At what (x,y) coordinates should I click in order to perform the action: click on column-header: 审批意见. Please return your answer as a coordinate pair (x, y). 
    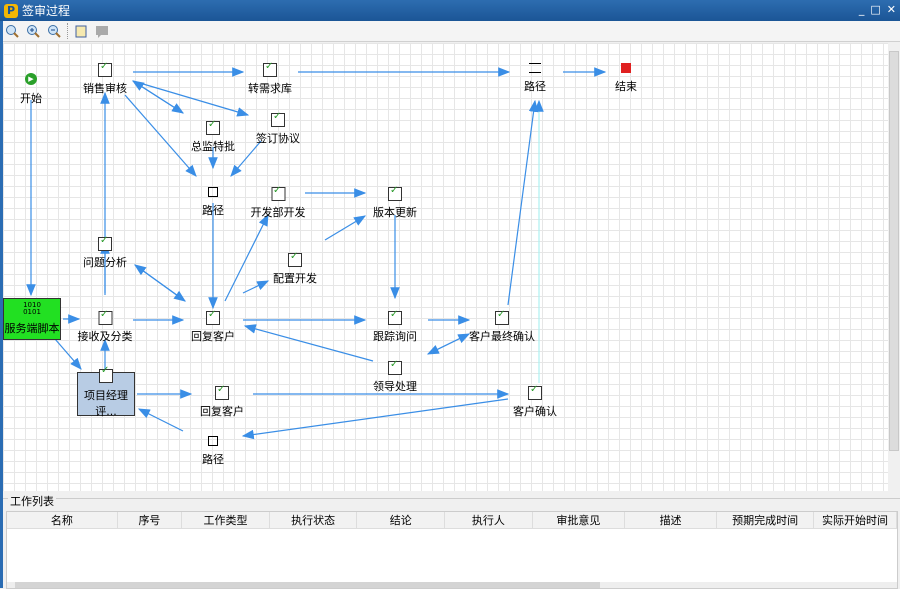
    Looking at the image, I should click on (579, 520).